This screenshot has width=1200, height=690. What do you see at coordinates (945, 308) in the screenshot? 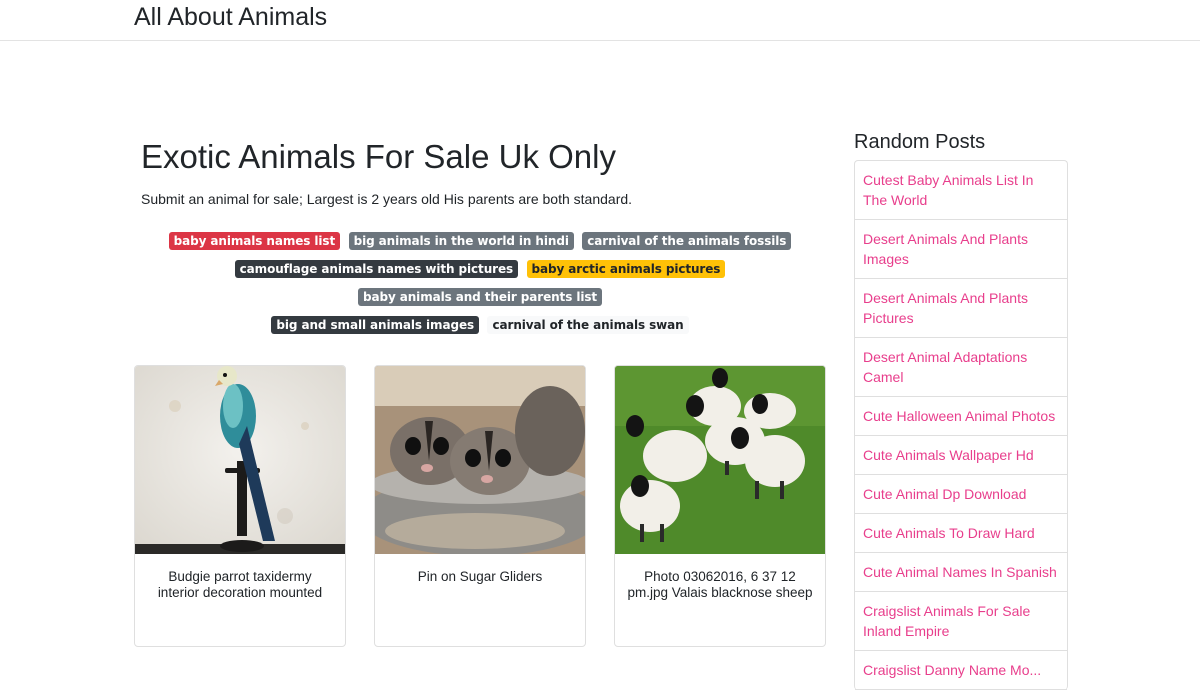
I see `post-link: Desert Animals And Plants Pictures` at bounding box center [945, 308].